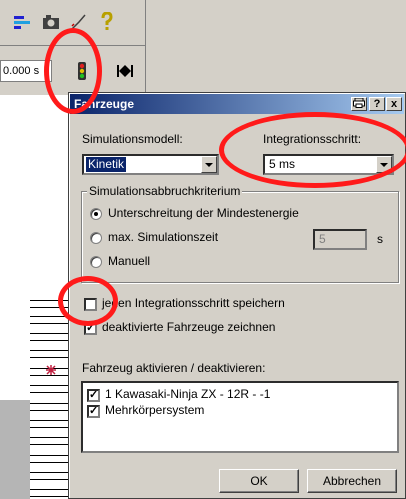 This screenshot has height=499, width=406. What do you see at coordinates (125, 71) in the screenshot?
I see `skip-end-icon` at bounding box center [125, 71].